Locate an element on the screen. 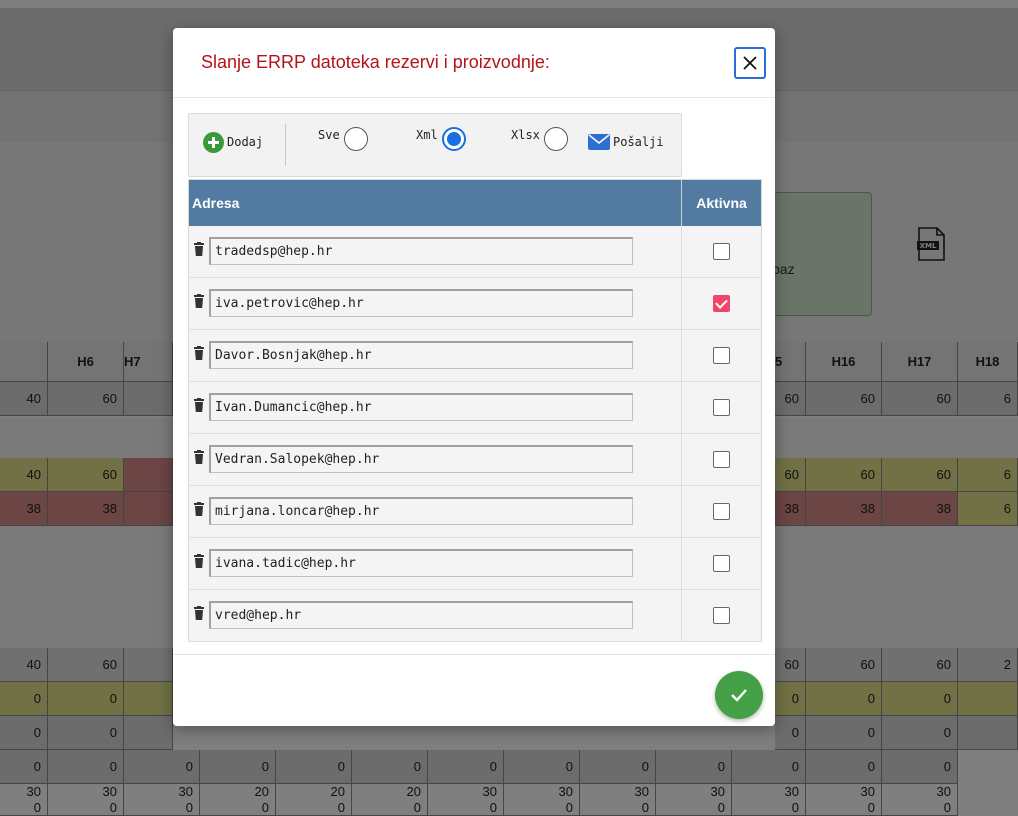 Image resolution: width=1018 pixels, height=816 pixels. radio-xml-control is located at coordinates (453, 139).